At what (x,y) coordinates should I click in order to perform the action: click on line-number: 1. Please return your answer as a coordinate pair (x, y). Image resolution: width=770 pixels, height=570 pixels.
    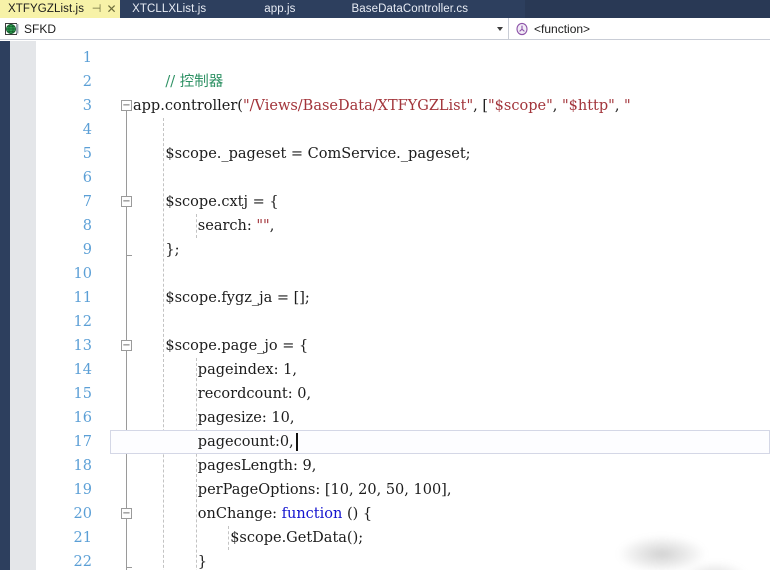
    Looking at the image, I should click on (87, 58).